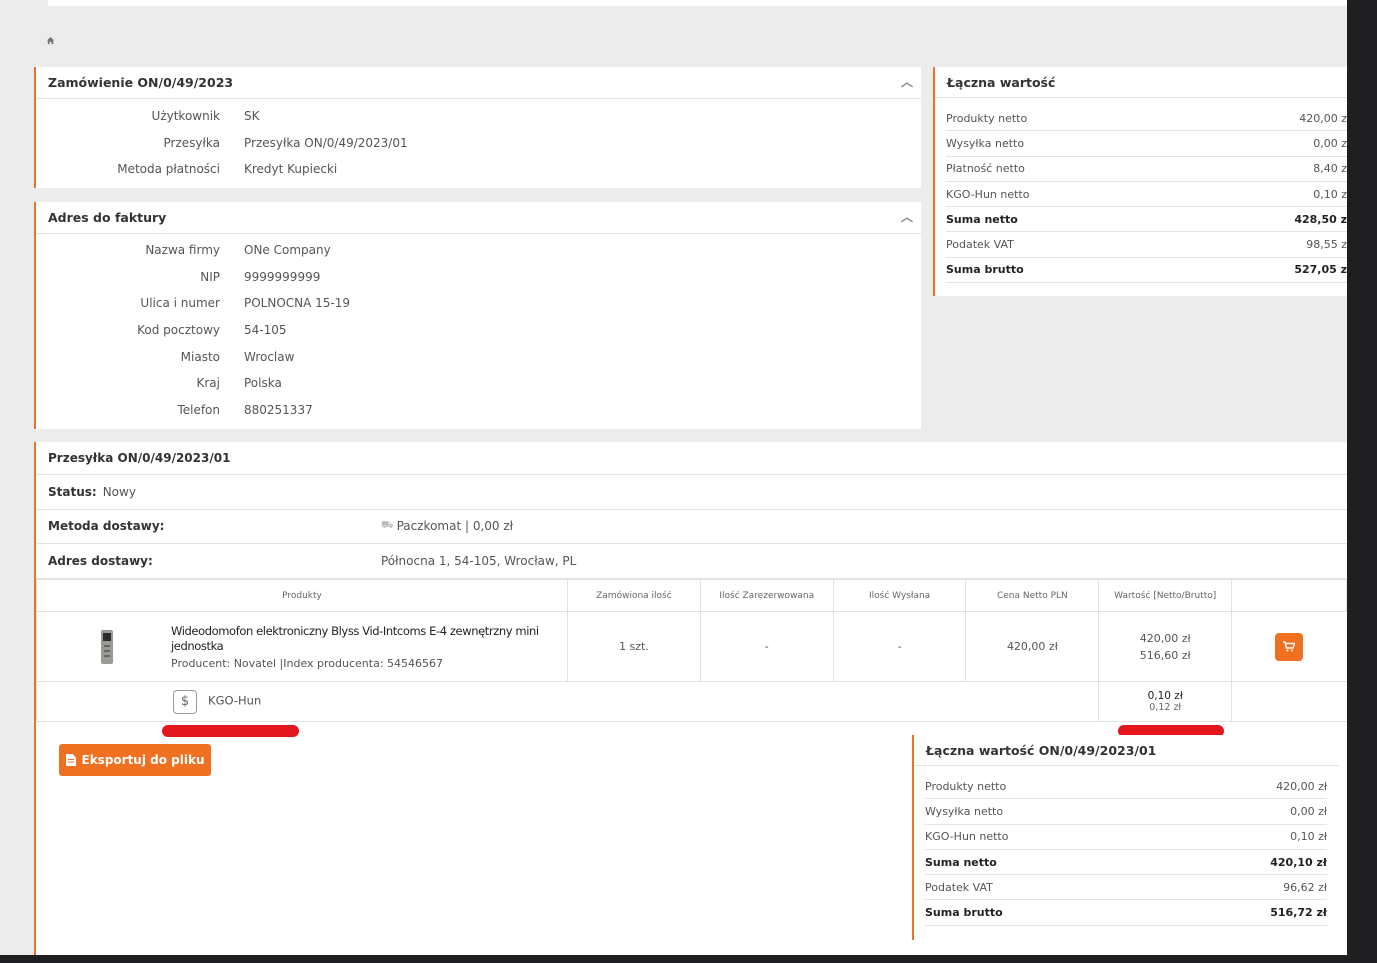  I want to click on total-value: 420,00 z, so click(1323, 118).